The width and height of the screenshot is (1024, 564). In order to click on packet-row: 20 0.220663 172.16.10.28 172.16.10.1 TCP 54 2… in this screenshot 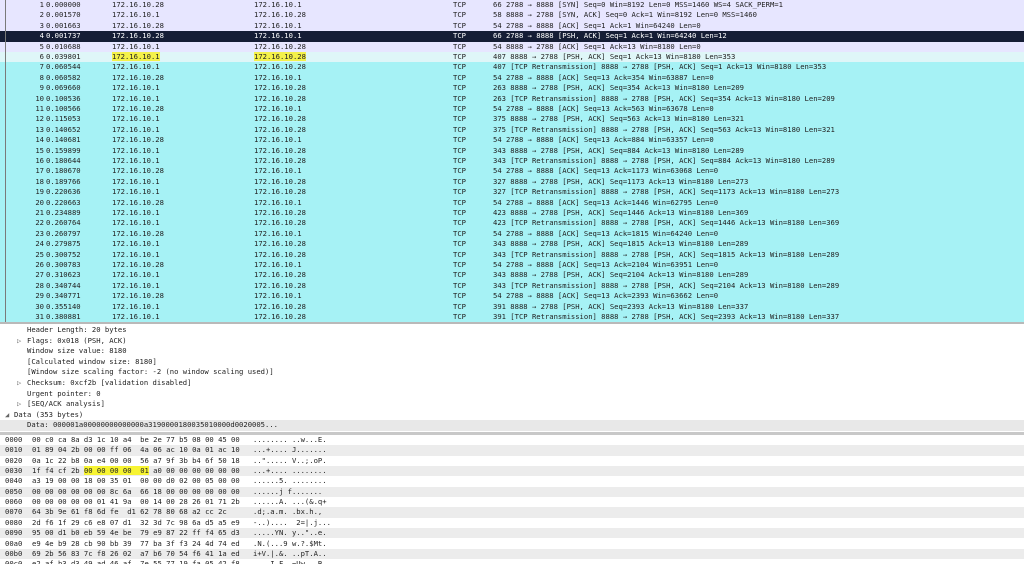, I will do `click(512, 202)`.